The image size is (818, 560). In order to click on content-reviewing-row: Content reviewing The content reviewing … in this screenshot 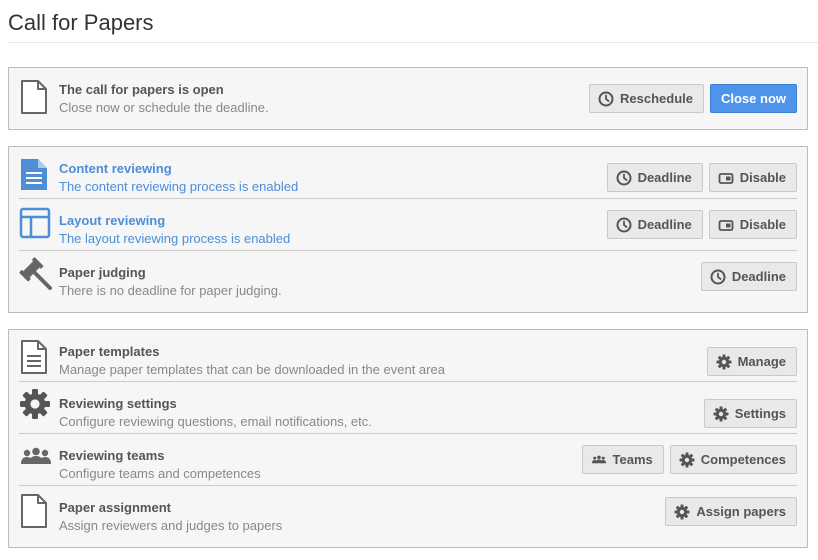, I will do `click(408, 173)`.